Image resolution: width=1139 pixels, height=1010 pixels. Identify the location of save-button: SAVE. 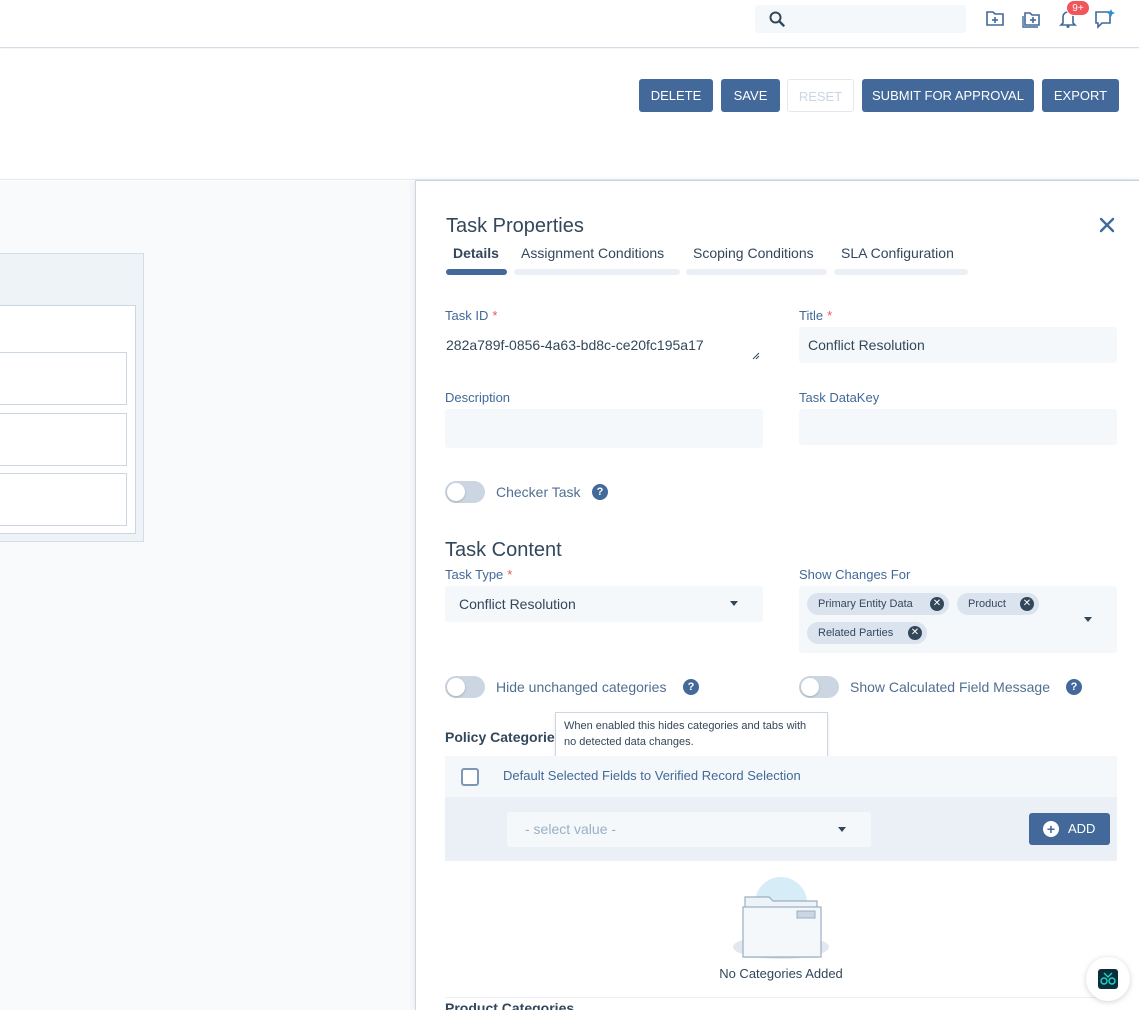
(750, 95).